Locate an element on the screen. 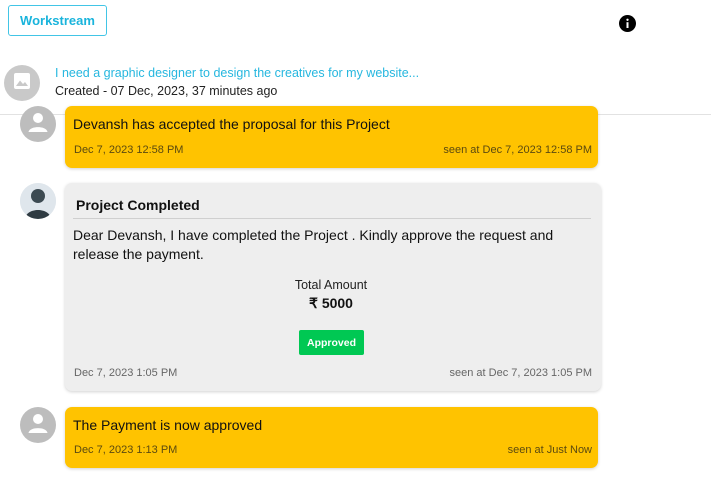 The width and height of the screenshot is (711, 480). message-timestamp: Dec 7, 2023 1:13 PM is located at coordinates (126, 450).